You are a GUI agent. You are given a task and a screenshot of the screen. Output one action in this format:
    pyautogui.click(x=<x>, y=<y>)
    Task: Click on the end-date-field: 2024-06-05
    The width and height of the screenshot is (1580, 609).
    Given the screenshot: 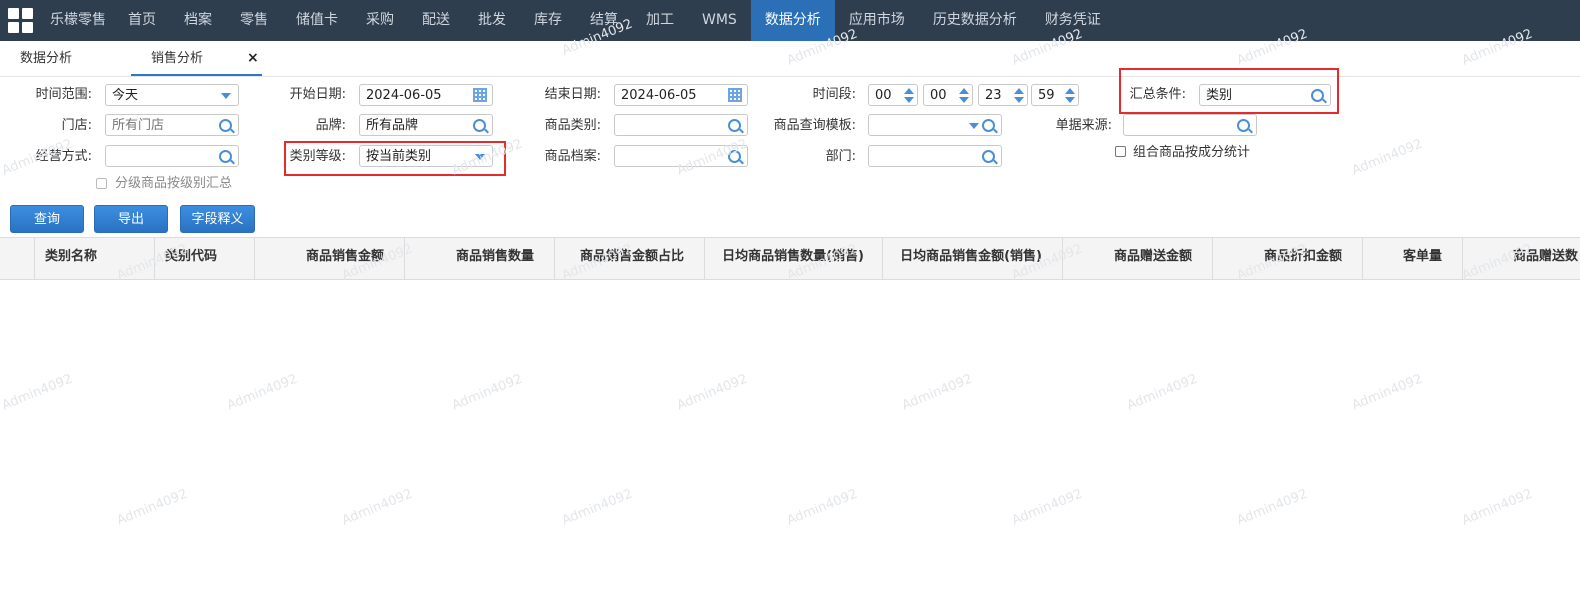 What is the action you would take?
    pyautogui.click(x=681, y=95)
    